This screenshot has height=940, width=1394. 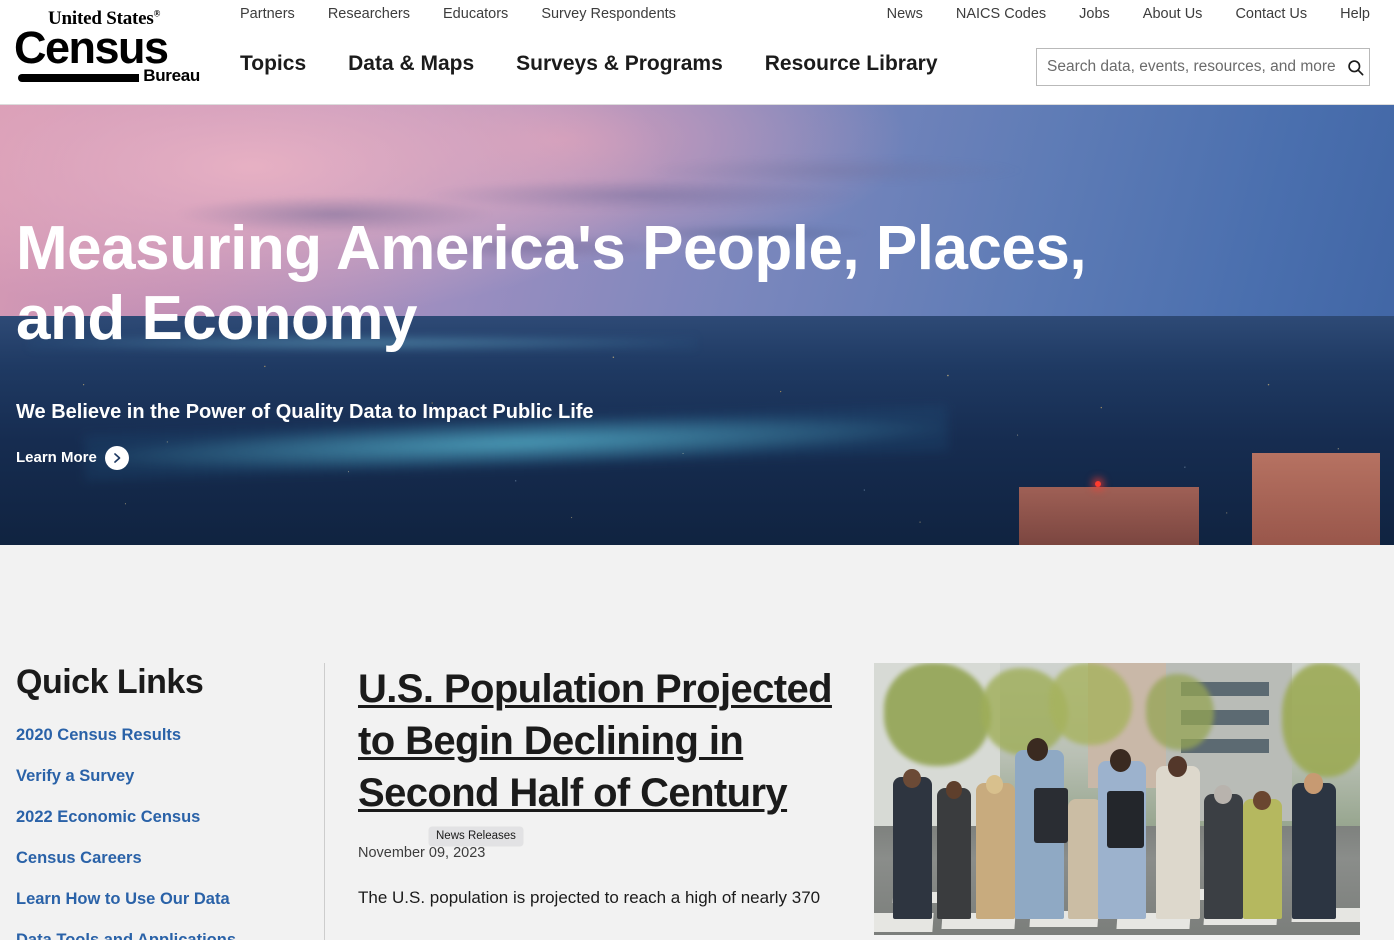 What do you see at coordinates (608, 14) in the screenshot?
I see `utility-nav-survey-respondents: Survey Respondents` at bounding box center [608, 14].